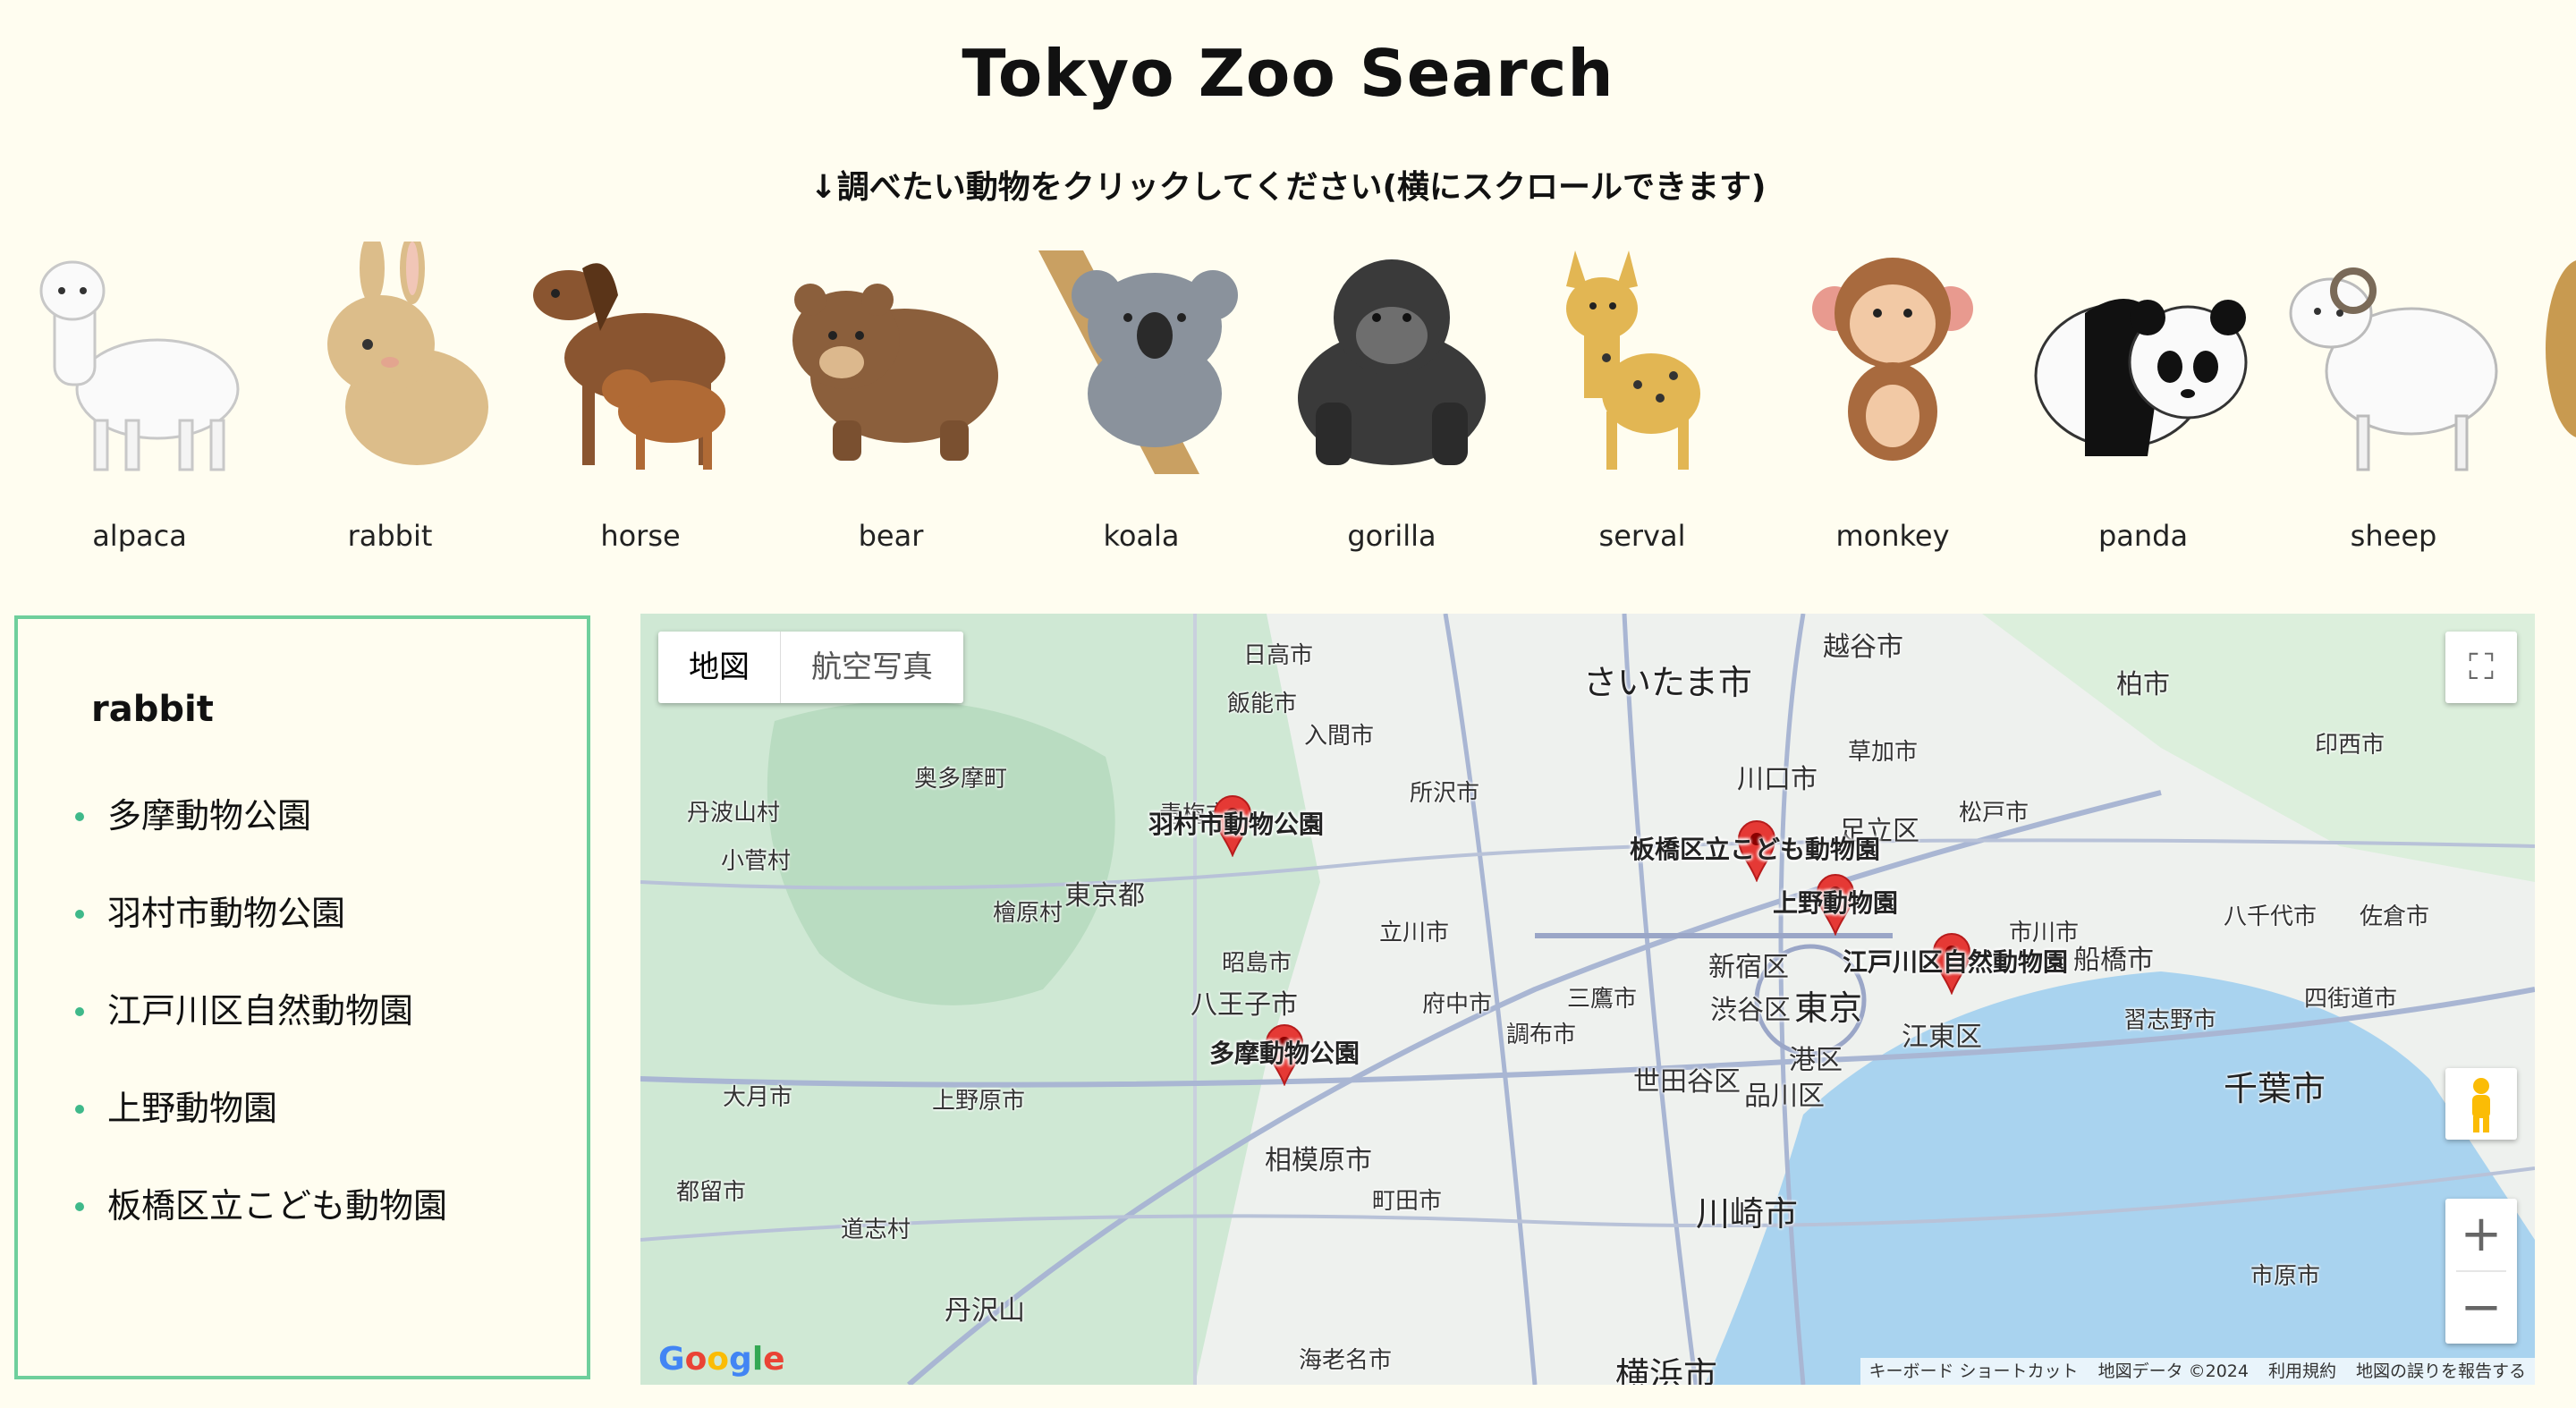  I want to click on animal-card-alpaca: alpaca, so click(139, 394).